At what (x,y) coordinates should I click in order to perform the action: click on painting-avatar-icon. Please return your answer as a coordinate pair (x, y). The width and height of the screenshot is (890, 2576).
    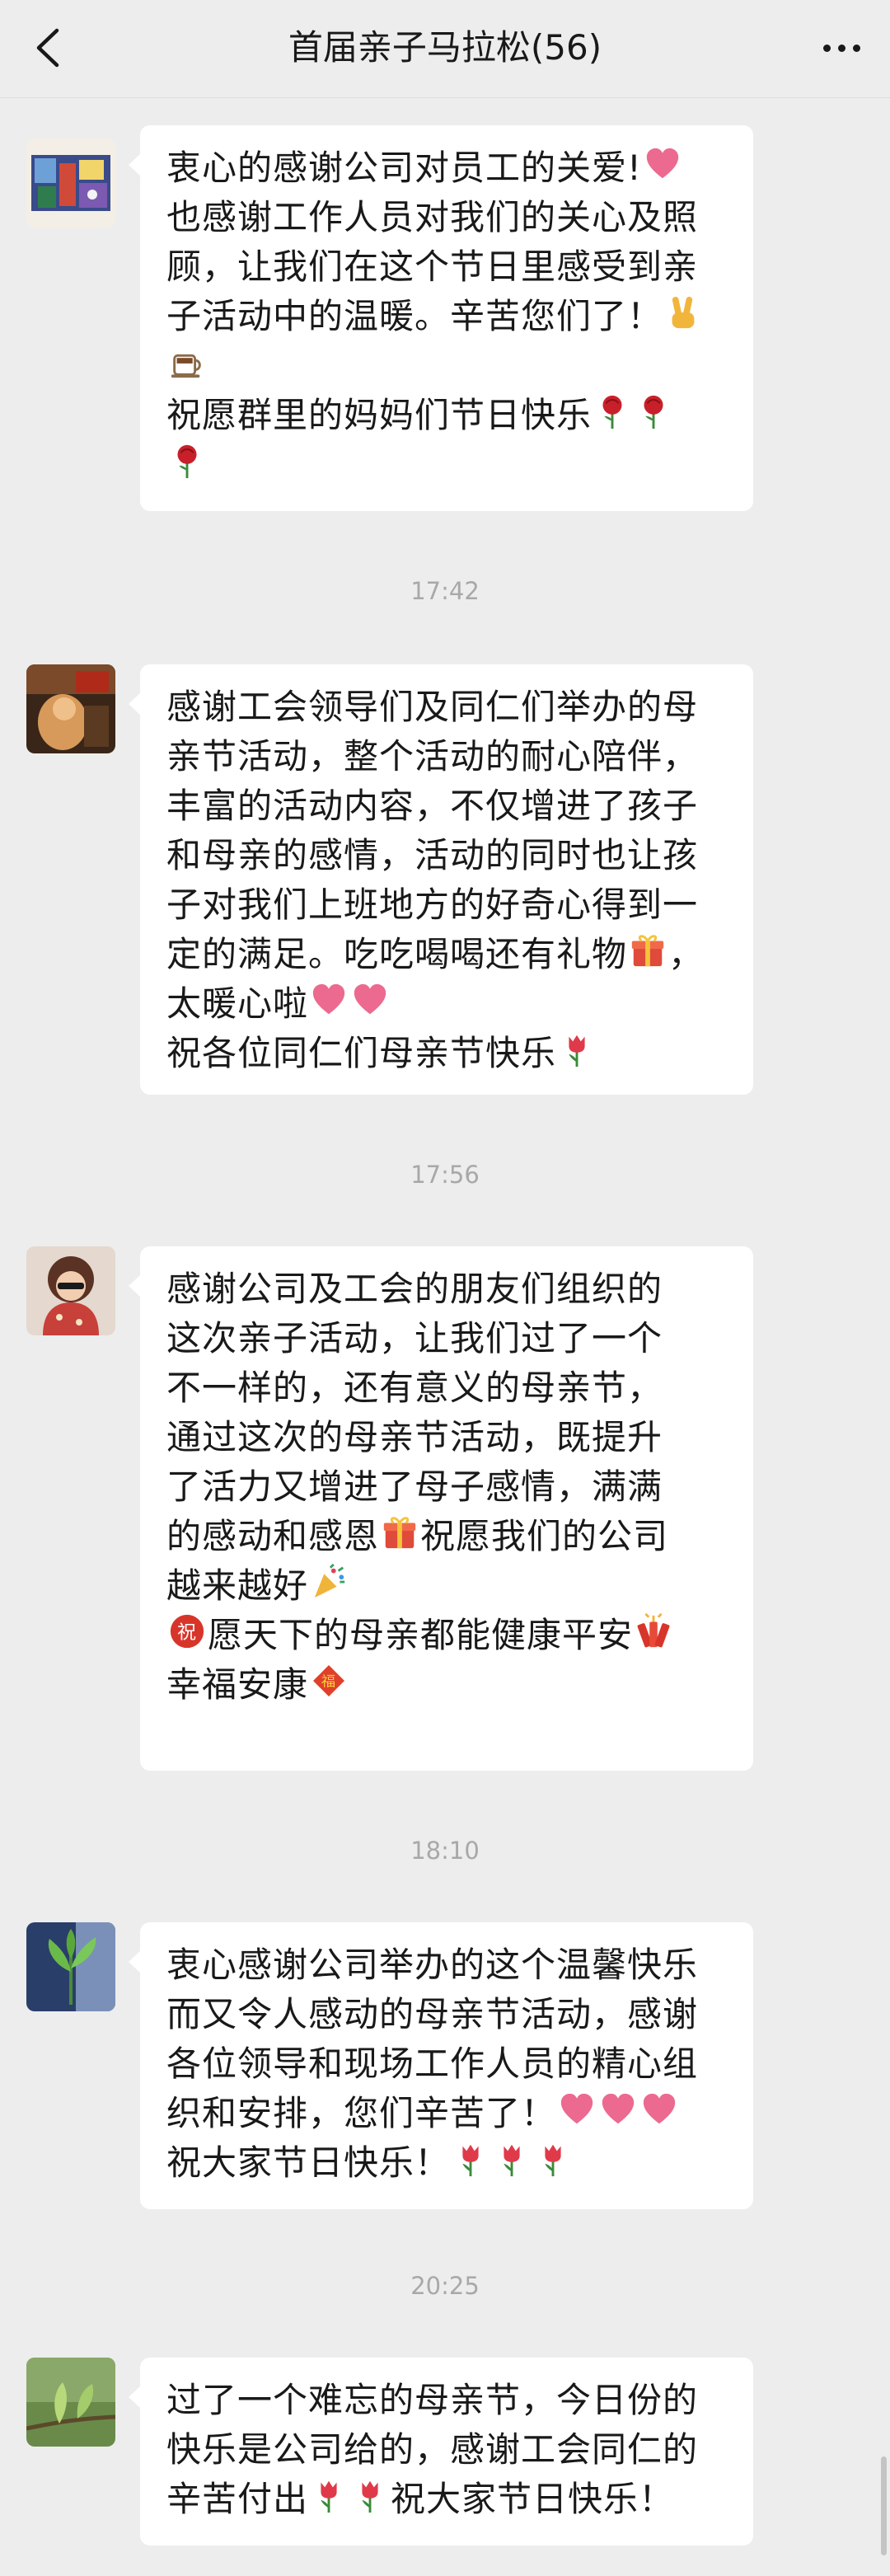
    Looking at the image, I should click on (71, 183).